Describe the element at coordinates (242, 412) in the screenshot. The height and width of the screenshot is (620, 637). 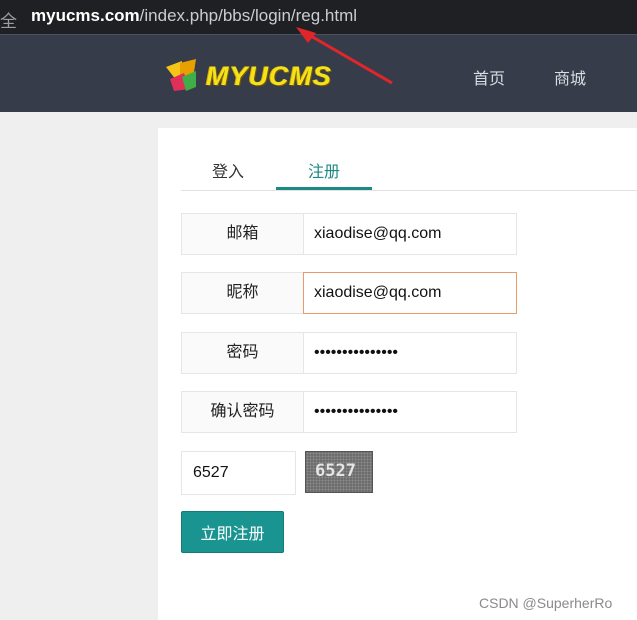
I see `confirm-password-label: 确认密码` at that location.